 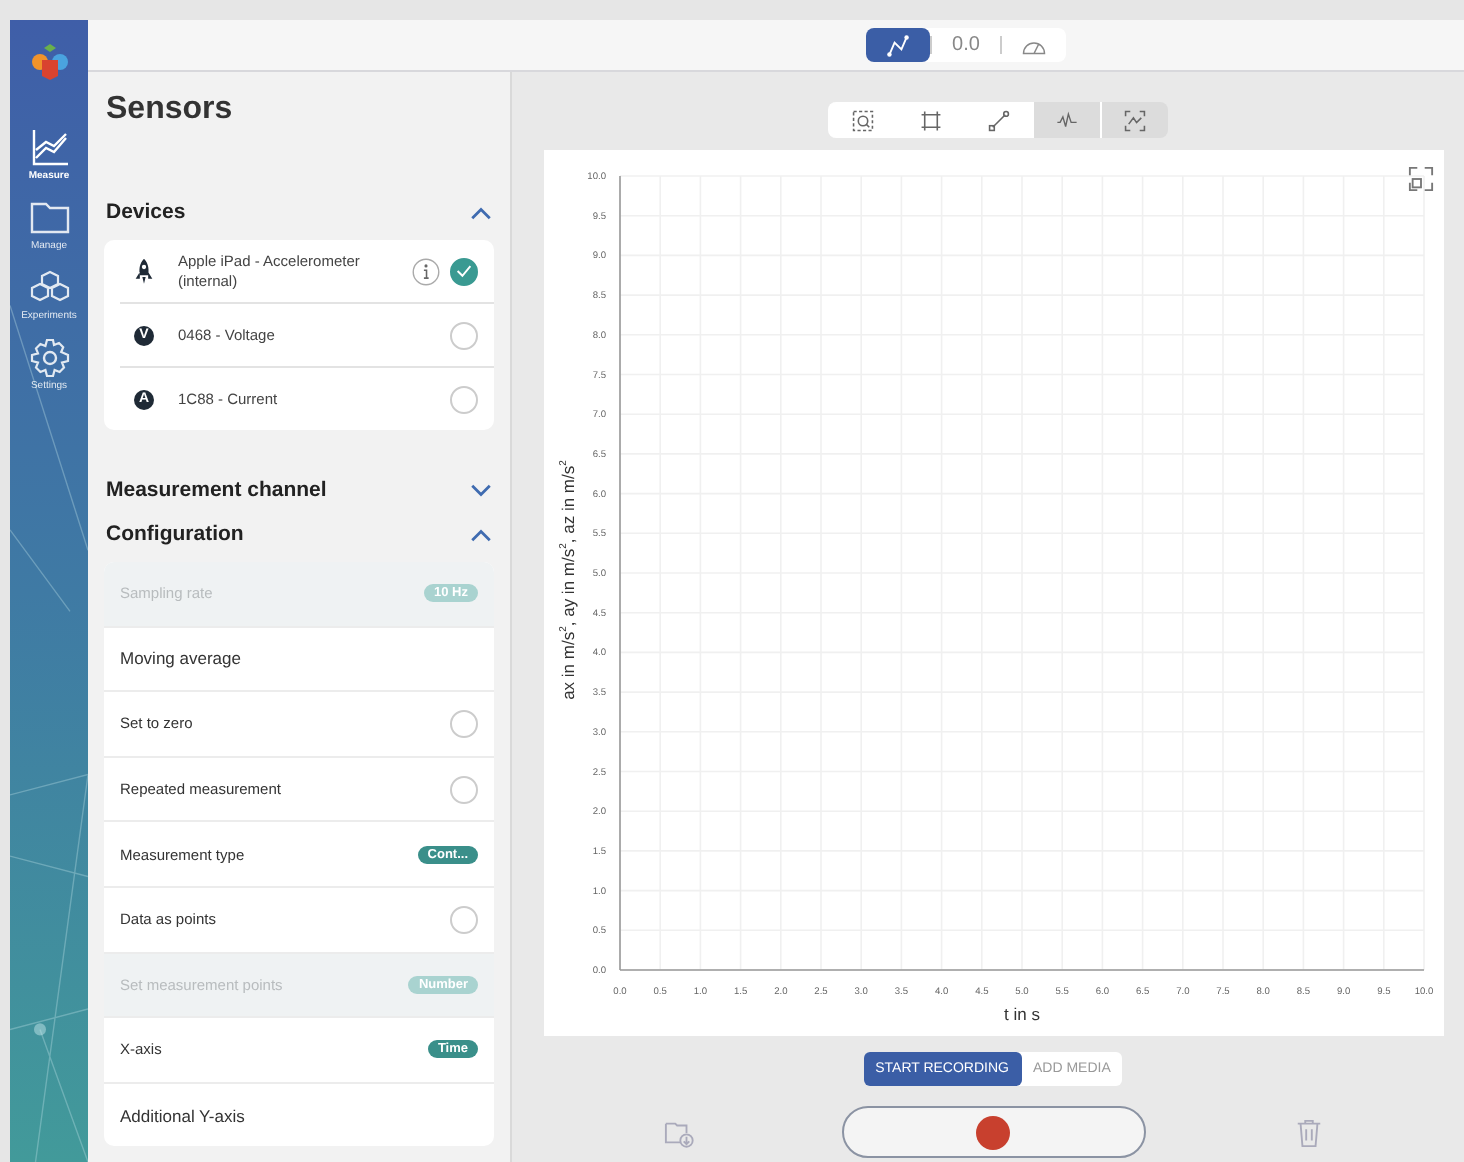 I want to click on setting-label: Moving average, so click(x=180, y=658).